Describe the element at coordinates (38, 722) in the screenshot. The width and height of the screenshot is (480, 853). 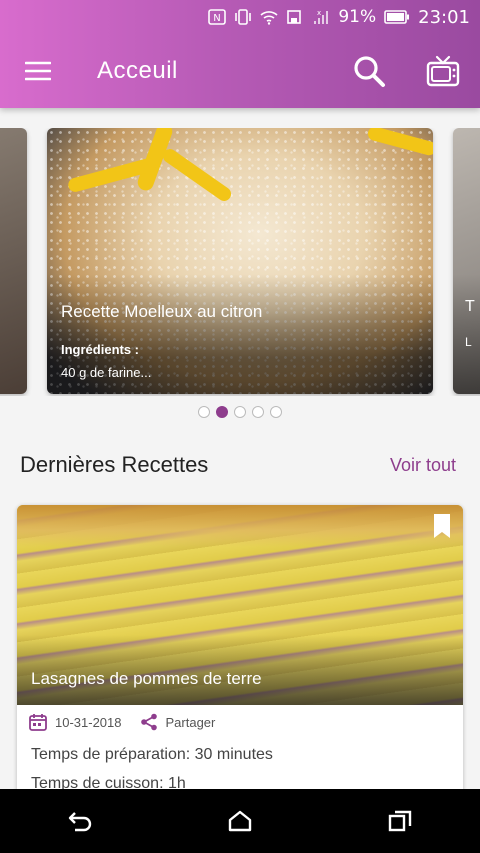
I see `calendar-icon` at that location.